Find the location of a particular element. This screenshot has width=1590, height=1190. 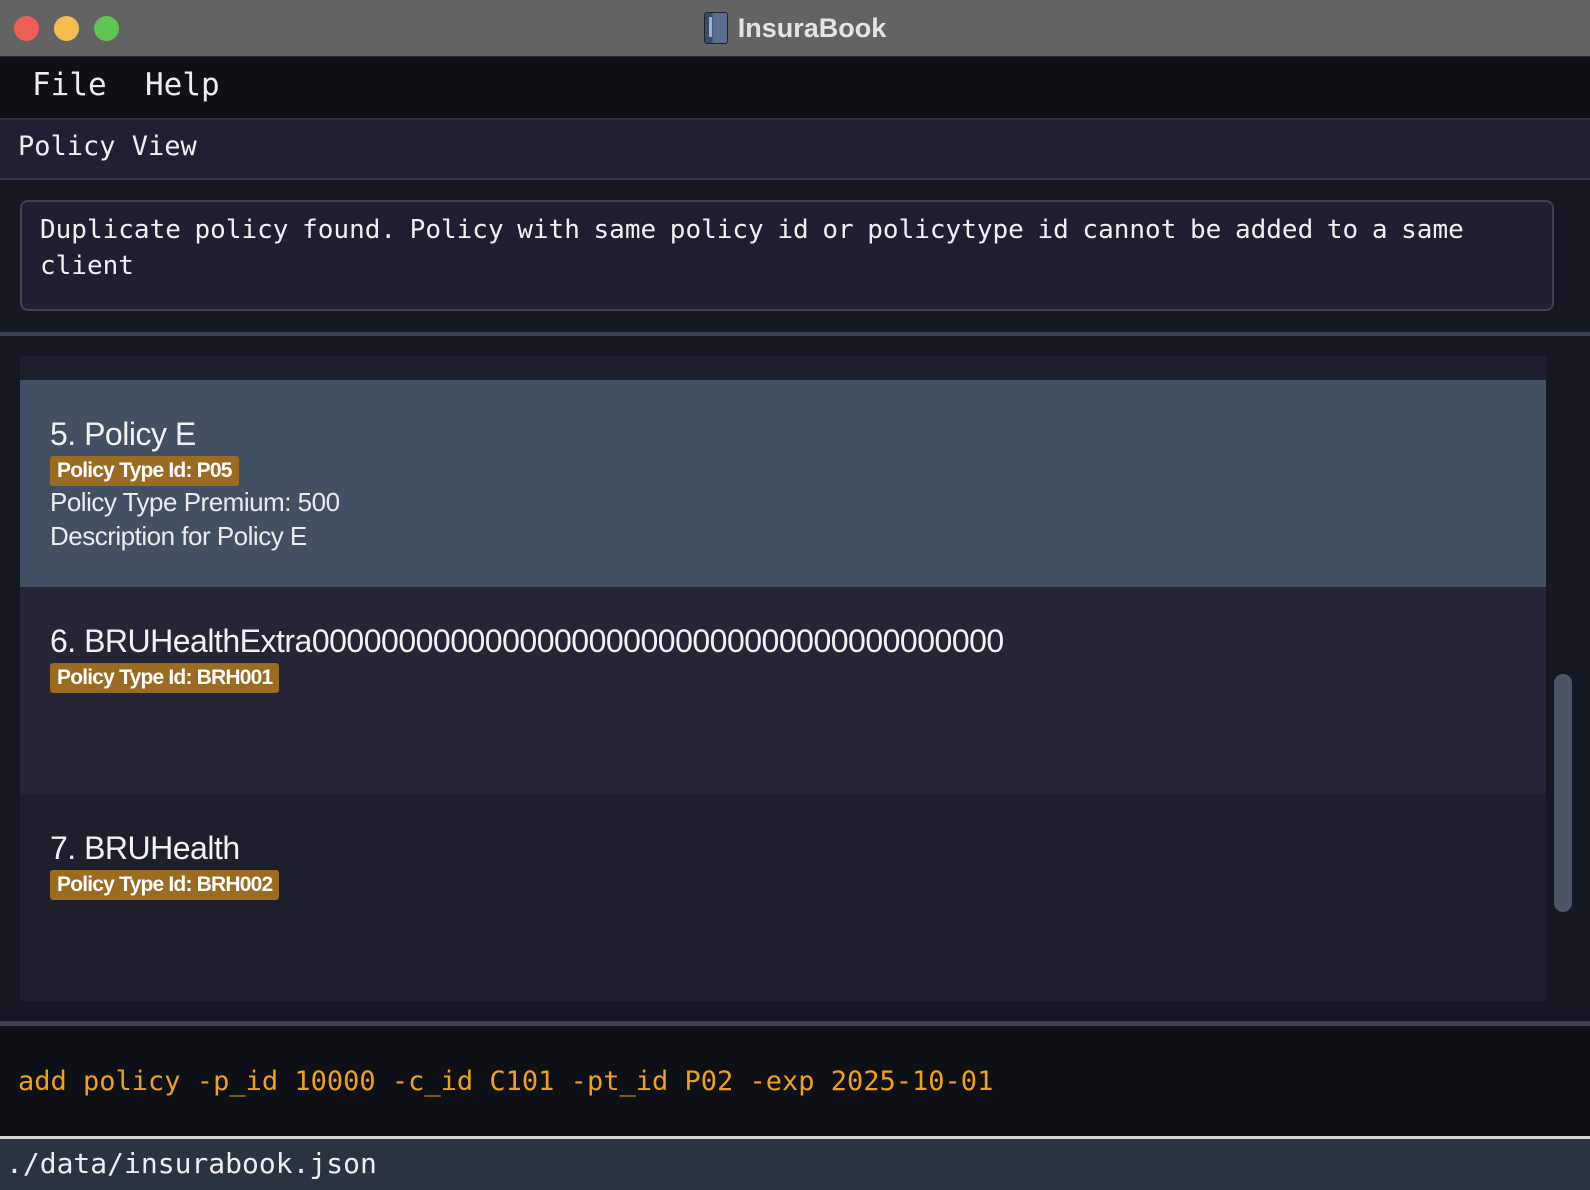

command-input is located at coordinates (795, 1081).